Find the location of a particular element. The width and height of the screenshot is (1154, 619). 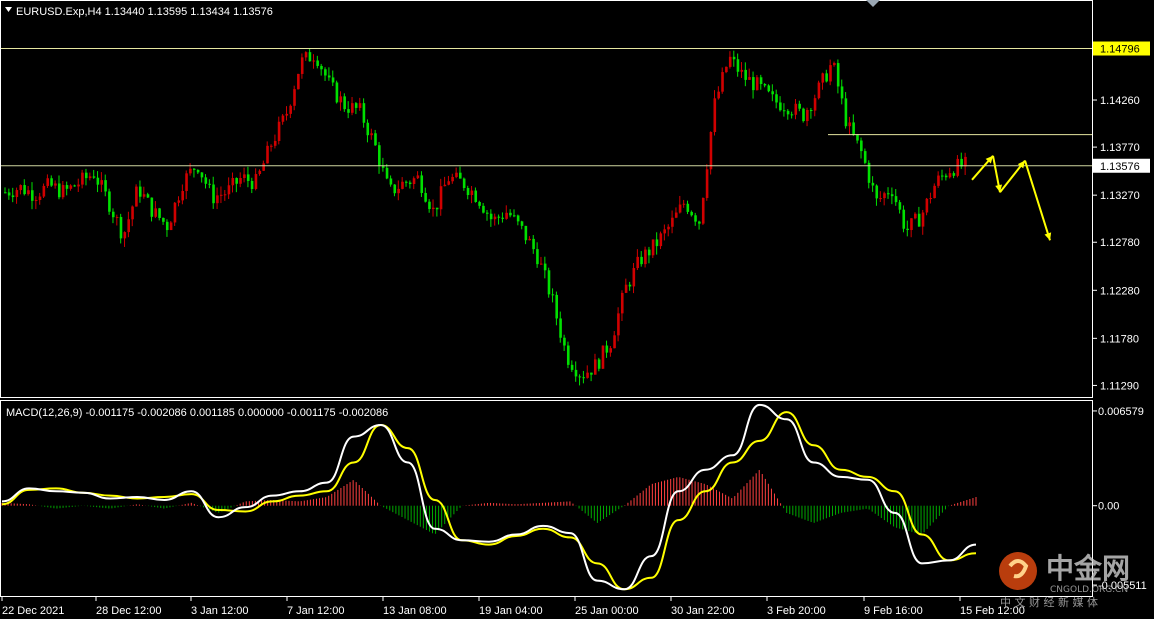

price-tick-label: 1.14260 is located at coordinates (1120, 101).